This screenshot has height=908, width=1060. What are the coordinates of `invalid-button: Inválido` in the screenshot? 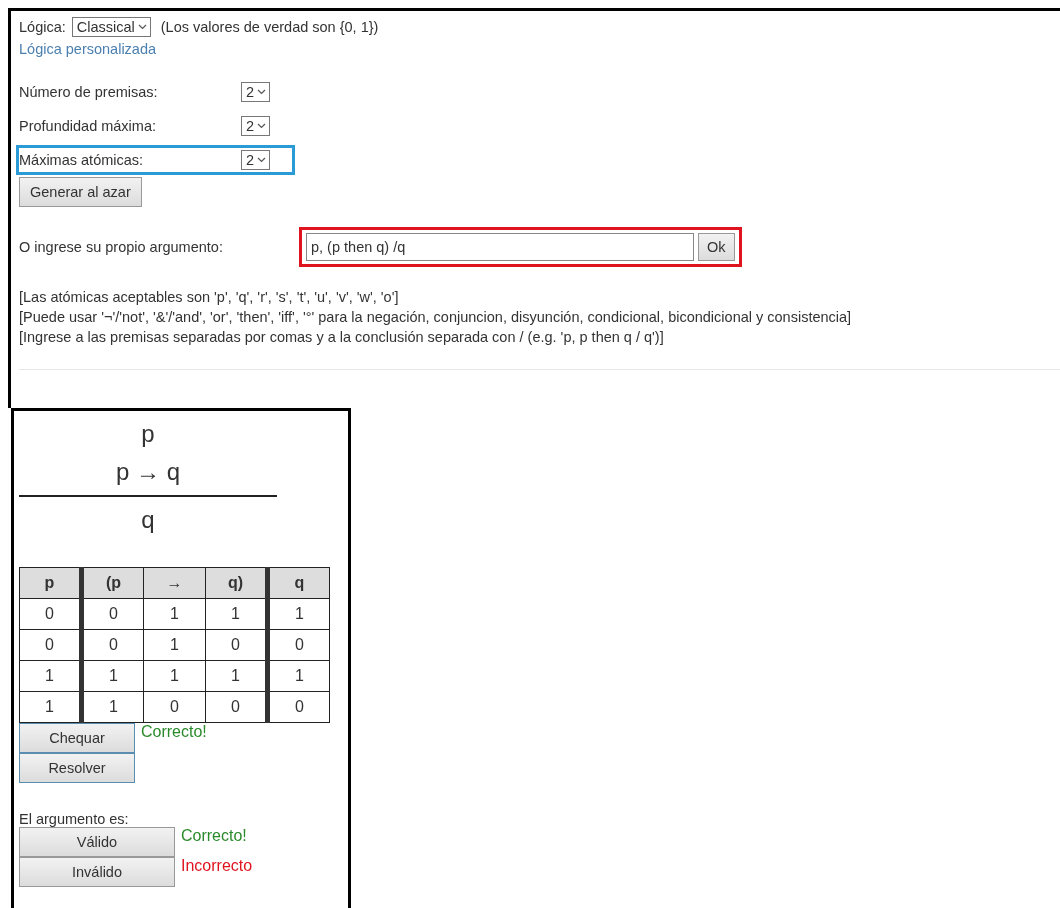 It's located at (97, 872).